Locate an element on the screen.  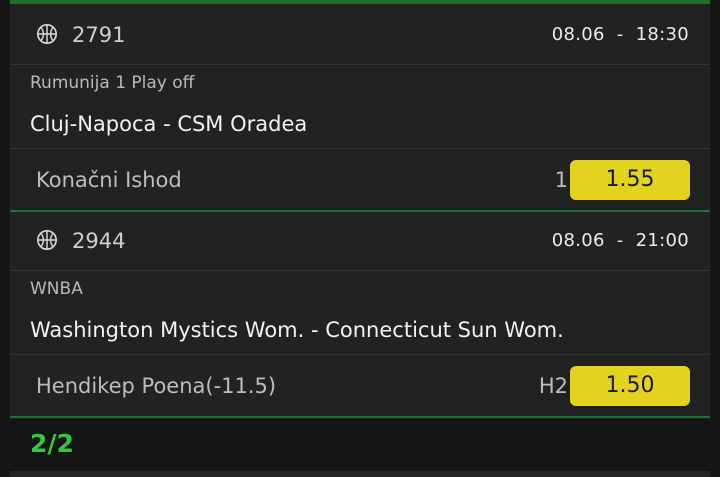
bet-time: 18:30 is located at coordinates (662, 34).